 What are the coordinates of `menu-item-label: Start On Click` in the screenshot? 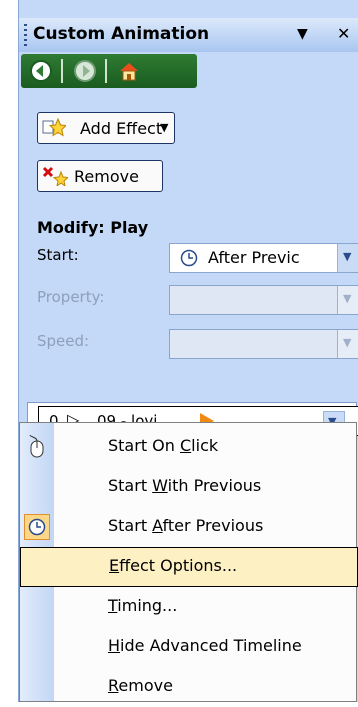 It's located at (163, 445).